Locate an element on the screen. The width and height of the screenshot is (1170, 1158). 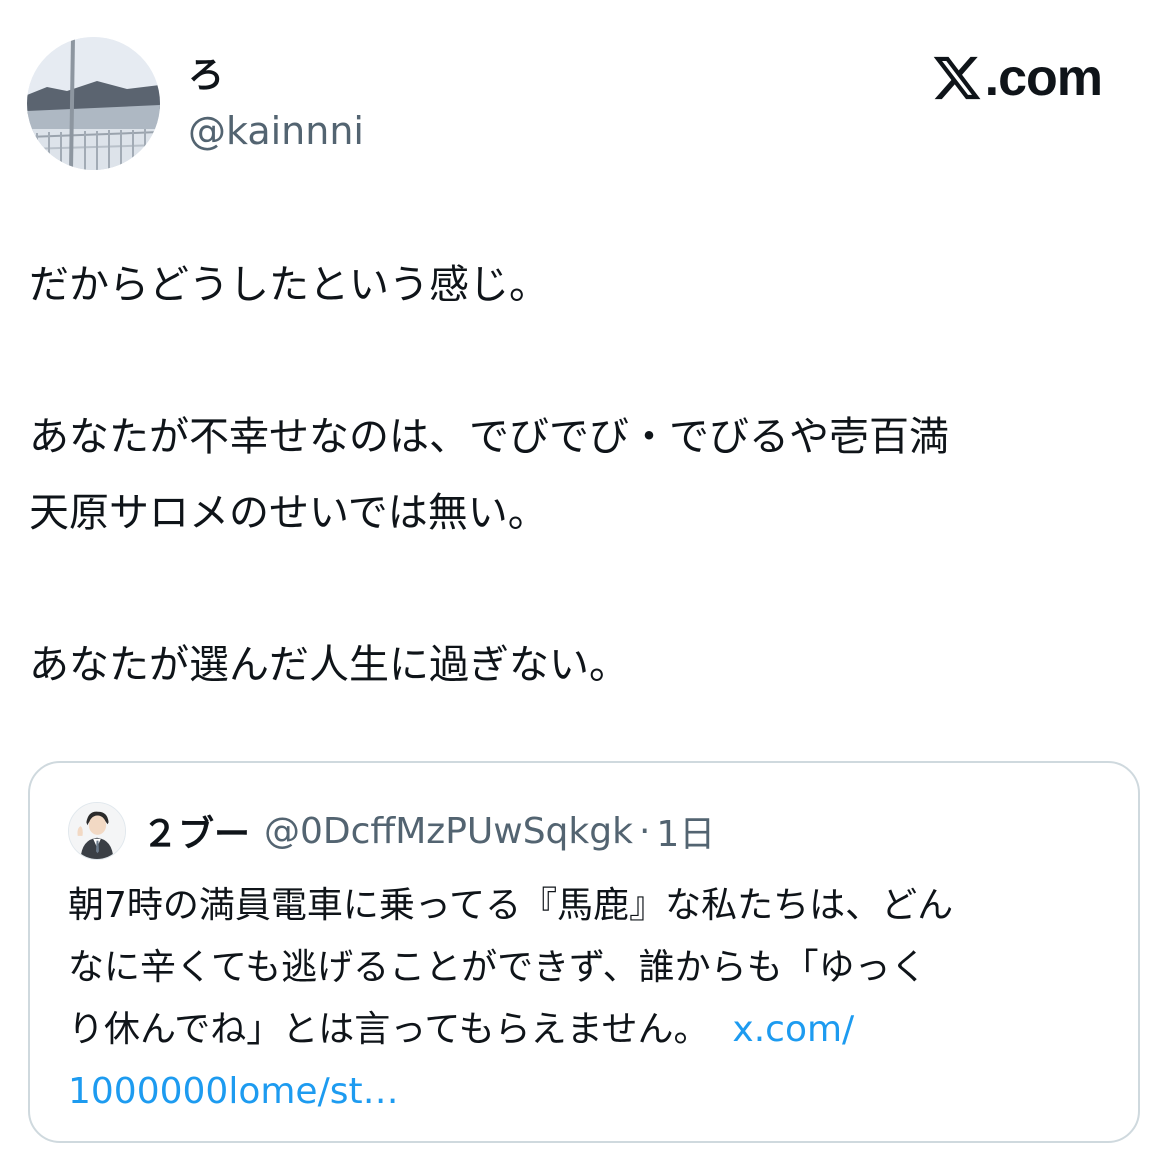
quoted-tweet-line-text: り休んでね」とは言ってもらえません。 is located at coordinates (389, 1029).